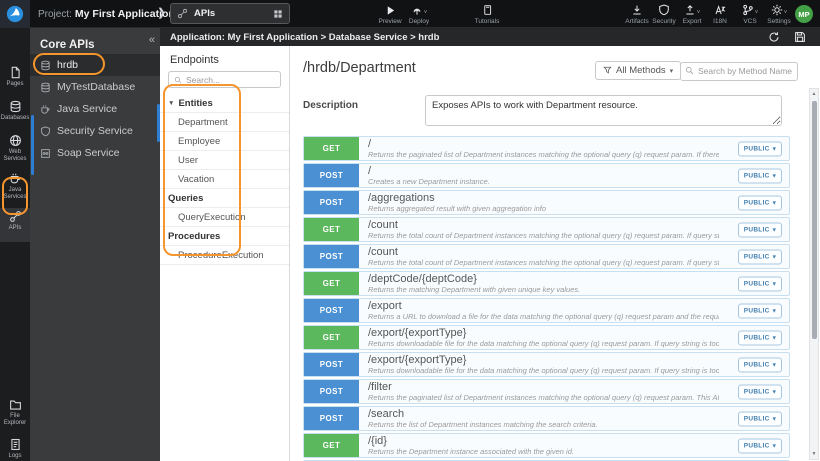 The image size is (820, 461). Describe the element at coordinates (664, 10) in the screenshot. I see `shield-icon` at that location.